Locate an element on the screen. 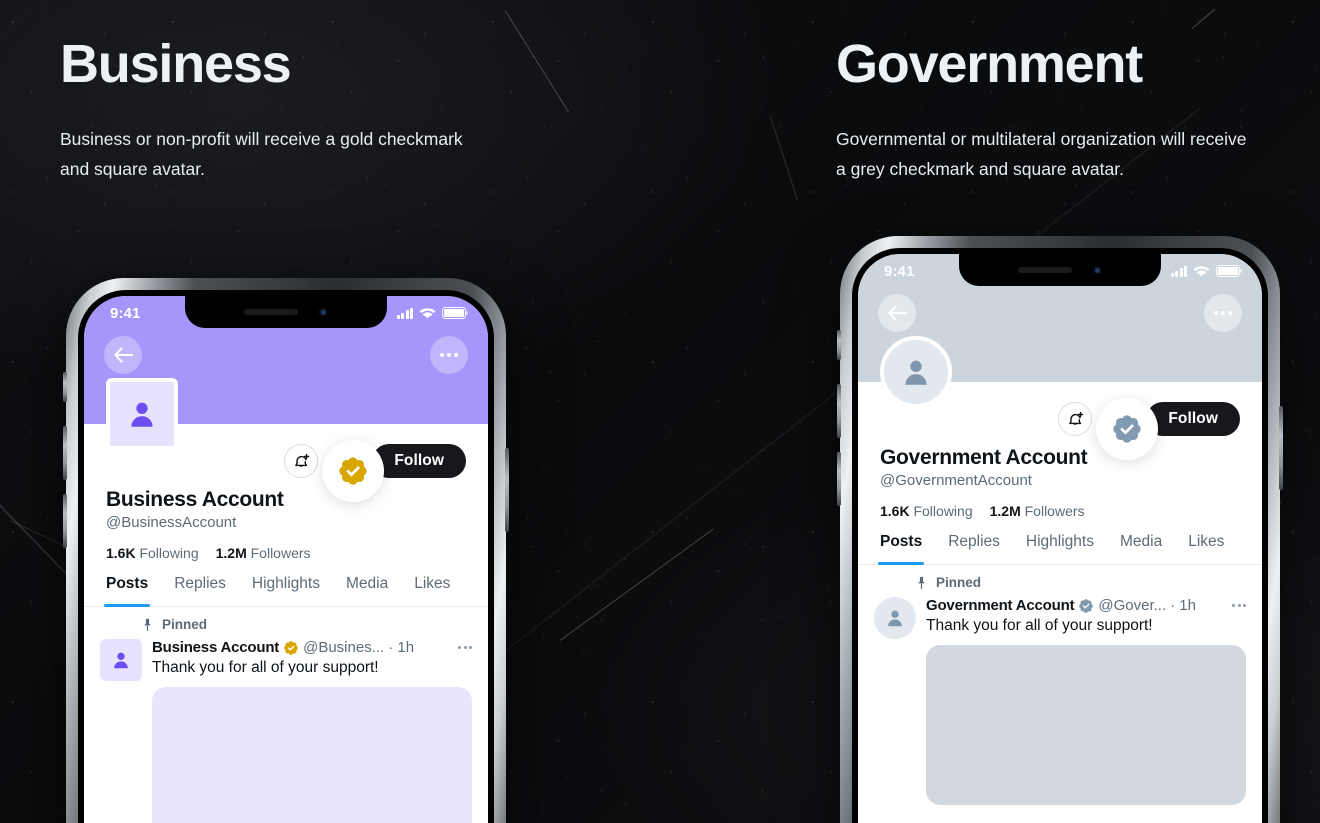 Image resolution: width=1320 pixels, height=823 pixels. page-title-government: Government is located at coordinates (989, 64).